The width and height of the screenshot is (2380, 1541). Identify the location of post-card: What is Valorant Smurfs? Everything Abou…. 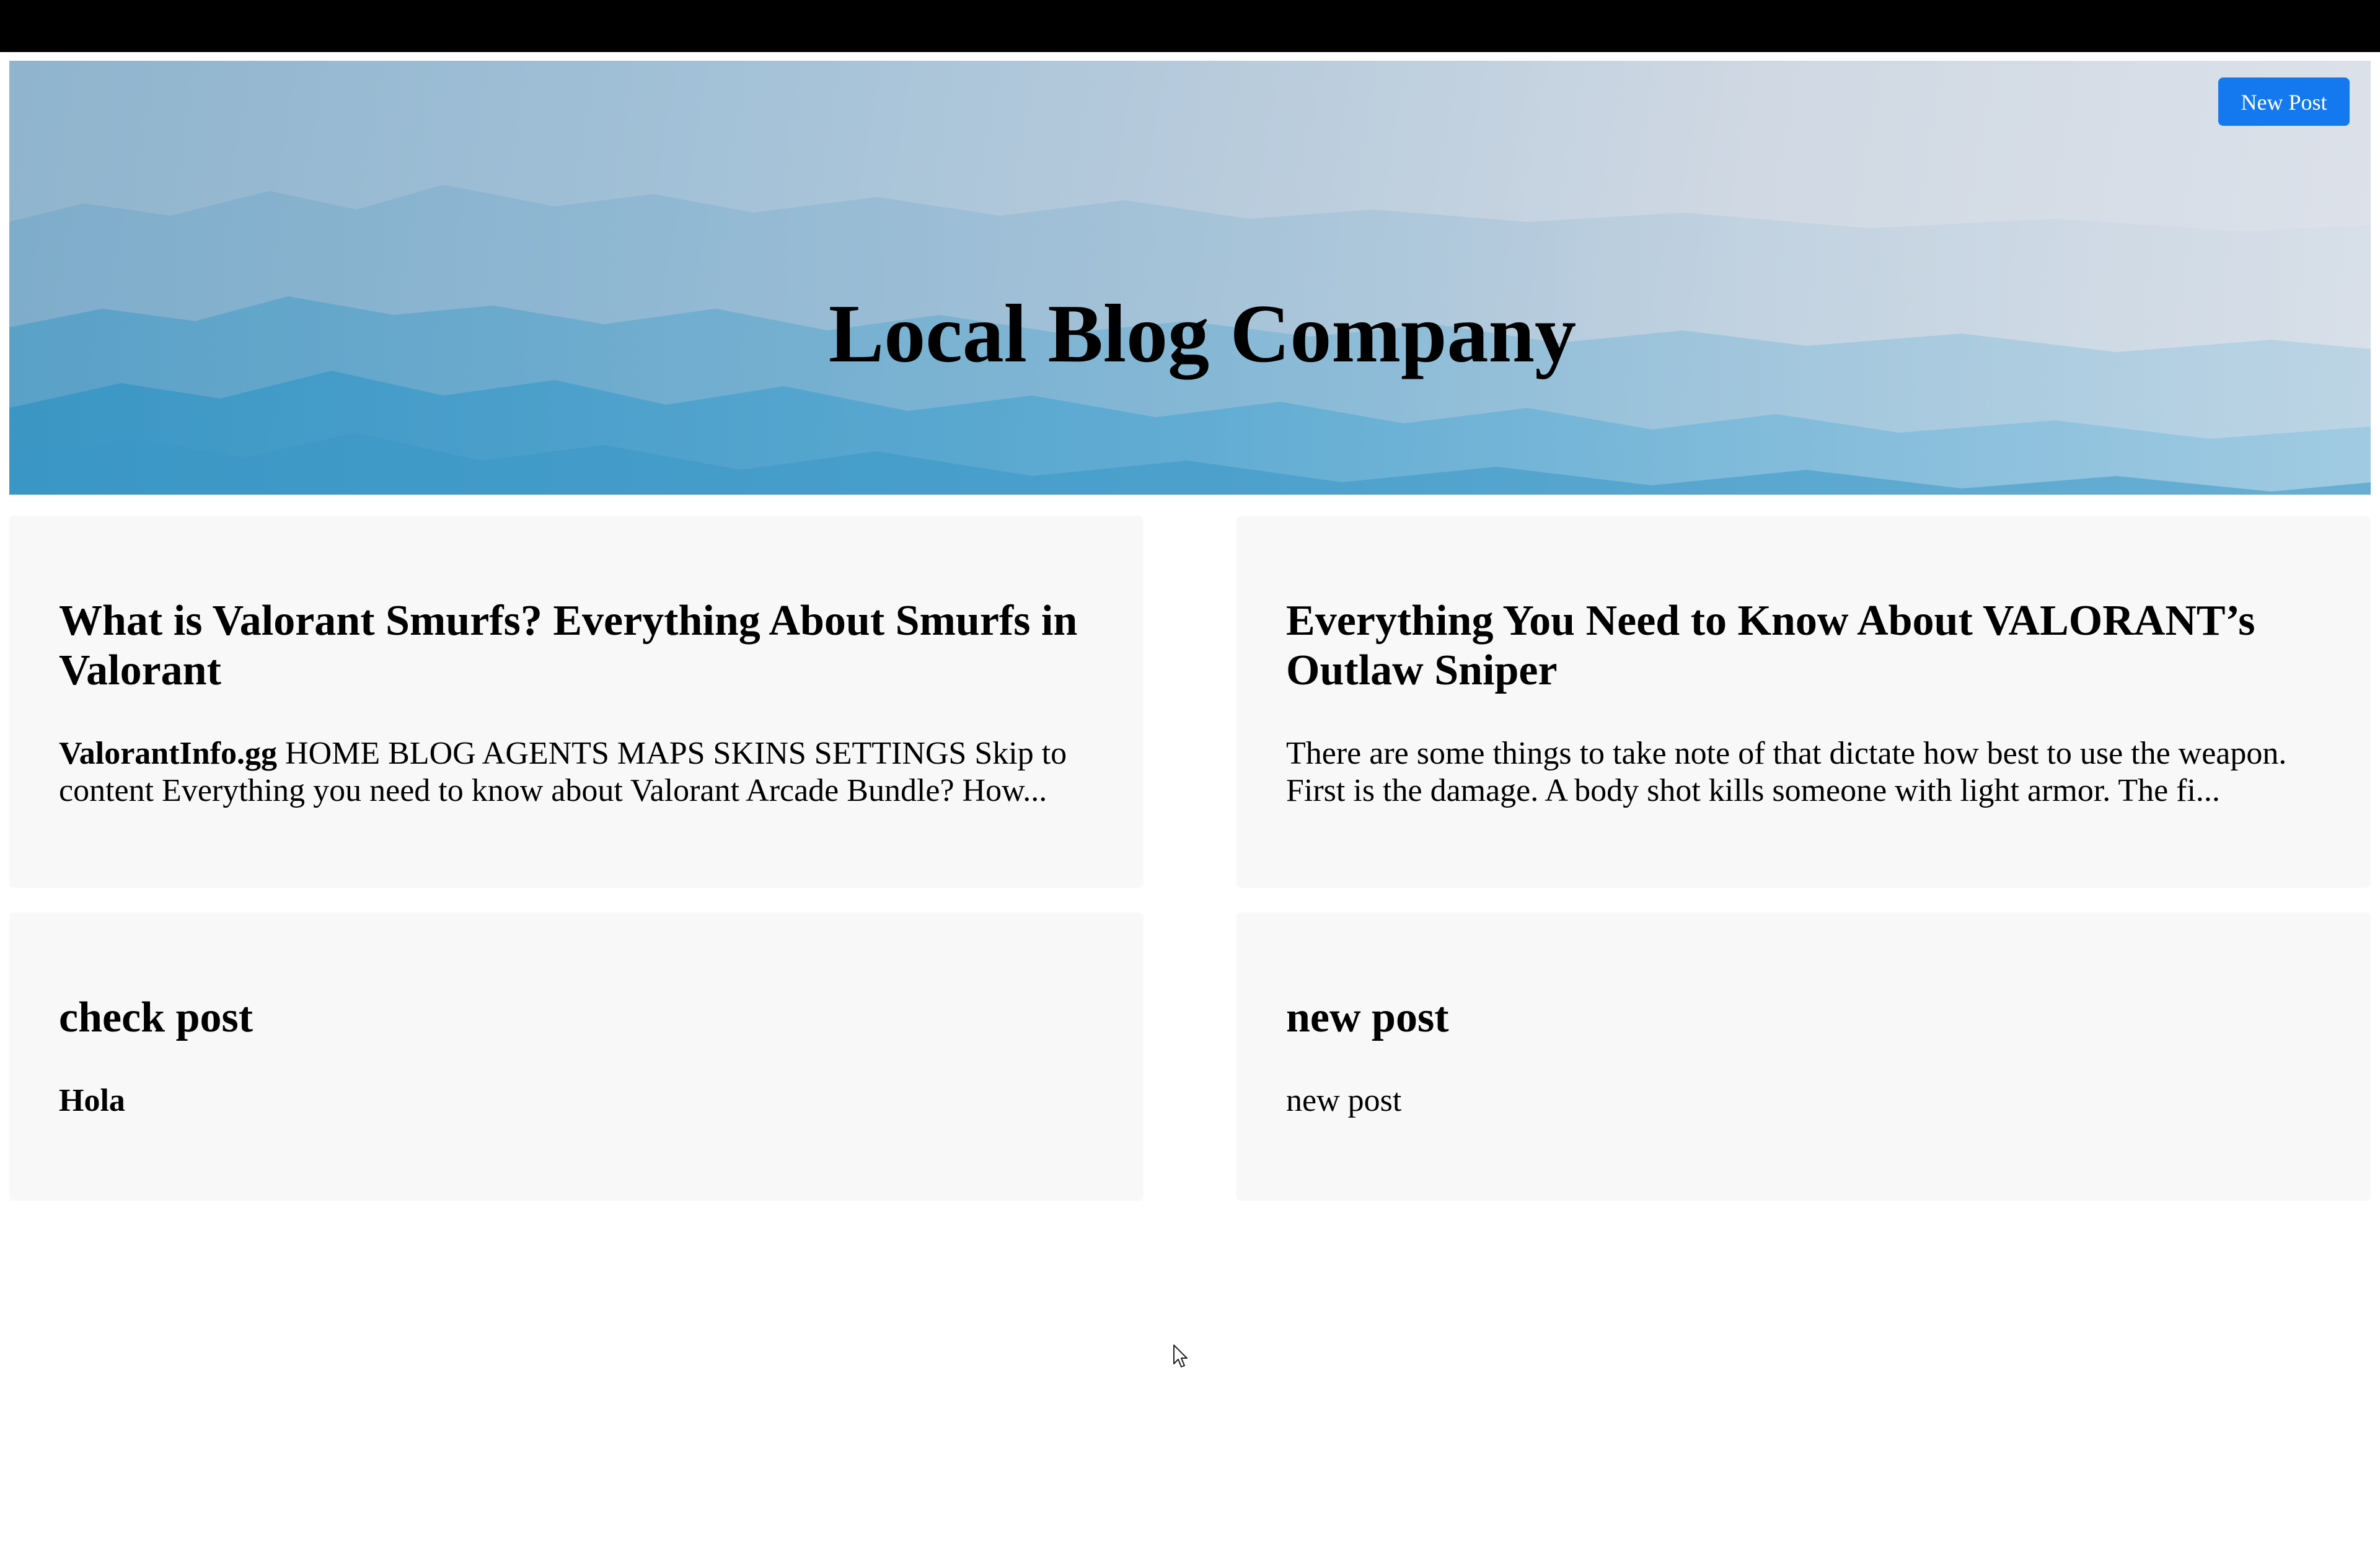
(576, 702).